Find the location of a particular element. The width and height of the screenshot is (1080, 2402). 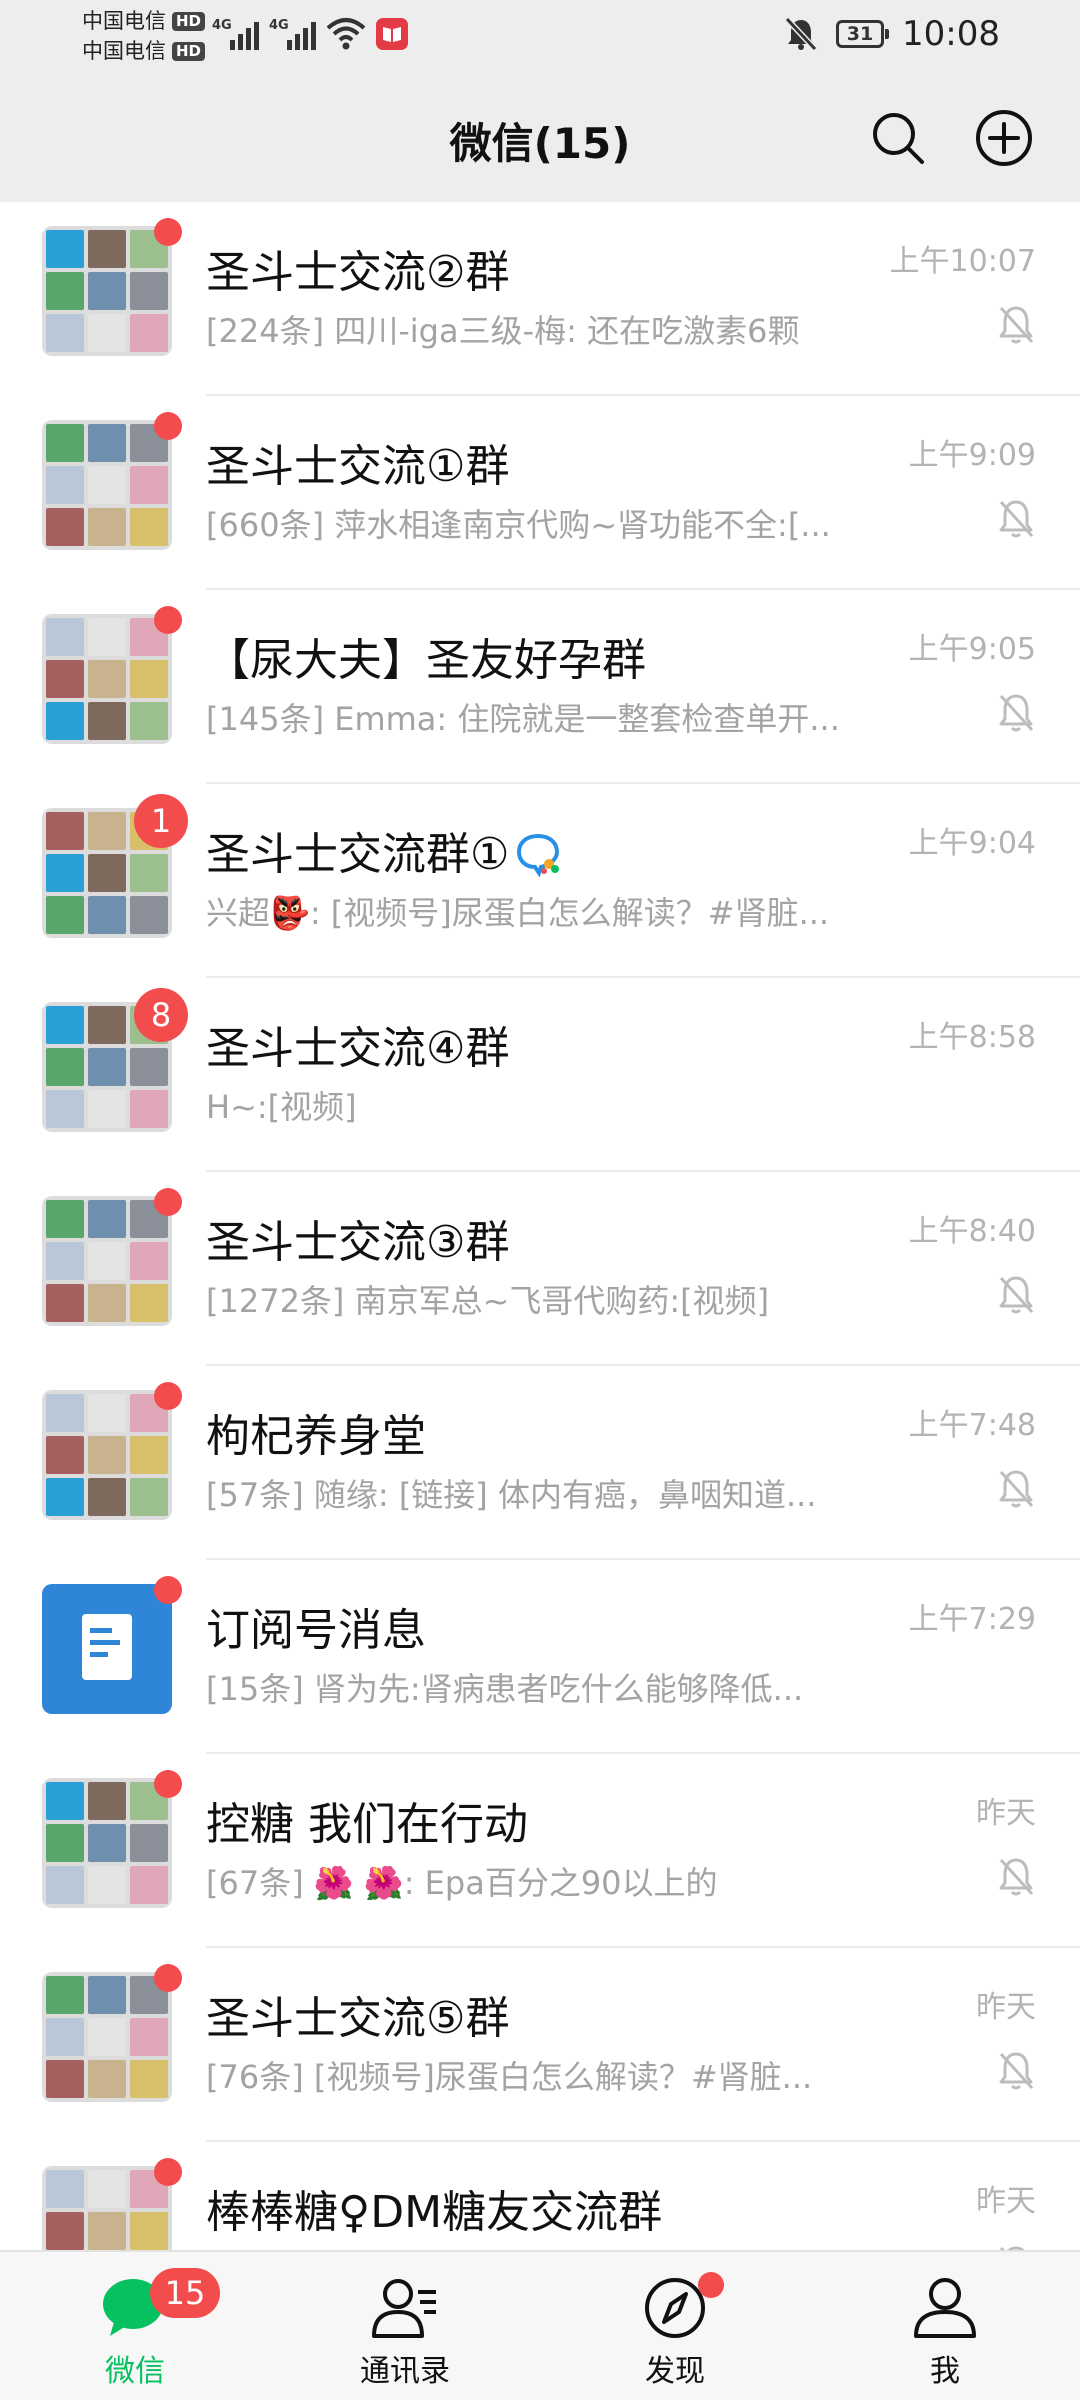

tab-me: 我 is located at coordinates (945, 2327).